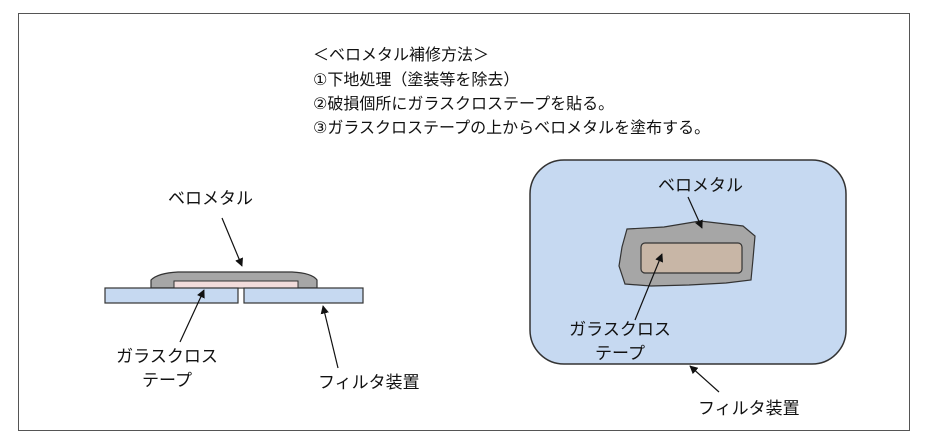 Image resolution: width=928 pixels, height=444 pixels. I want to click on plan-view-tape-label-2: テープ, so click(620, 354).